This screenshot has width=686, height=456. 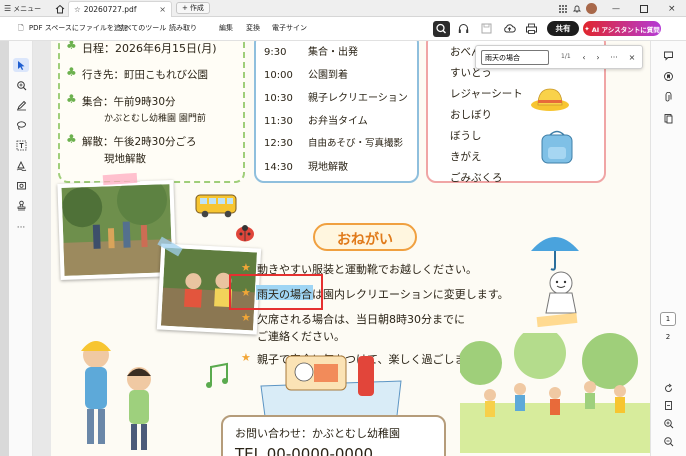 What do you see at coordinates (563, 8) in the screenshot?
I see `grid-apps-icon` at bounding box center [563, 8].